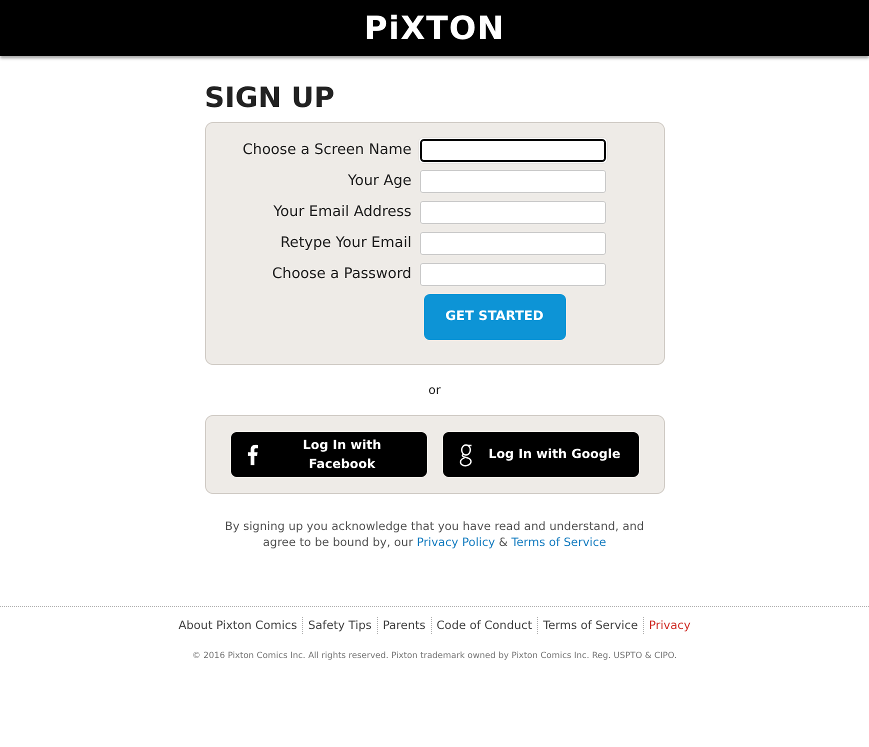 This screenshot has width=869, height=747. I want to click on footer-link: Terms of Service, so click(590, 625).